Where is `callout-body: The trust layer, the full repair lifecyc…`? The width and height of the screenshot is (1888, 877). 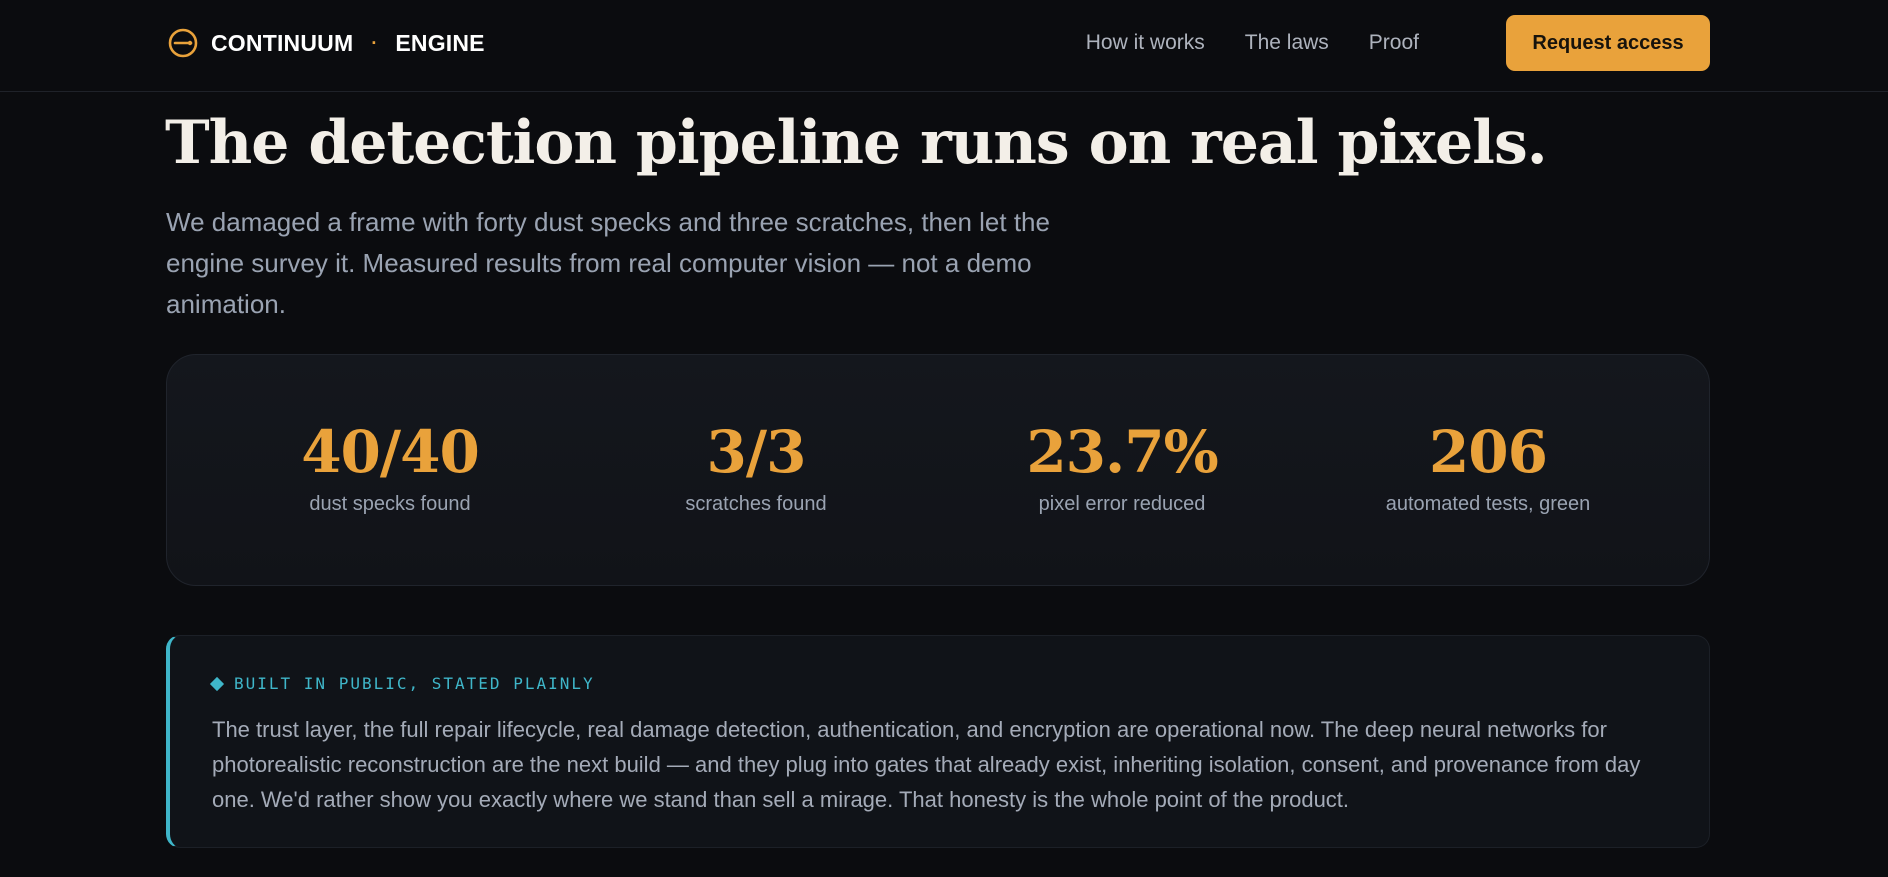 callout-body: The trust layer, the full repair lifecyc… is located at coordinates (926, 764).